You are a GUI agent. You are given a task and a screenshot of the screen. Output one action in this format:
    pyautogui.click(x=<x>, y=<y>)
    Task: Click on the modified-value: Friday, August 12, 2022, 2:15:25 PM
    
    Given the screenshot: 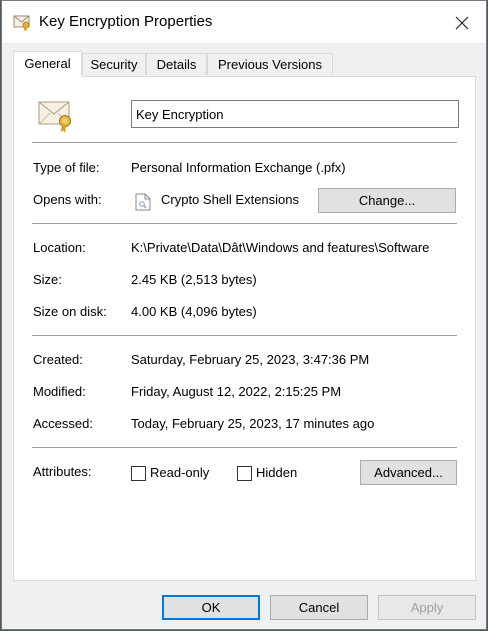 What is the action you would take?
    pyautogui.click(x=236, y=391)
    